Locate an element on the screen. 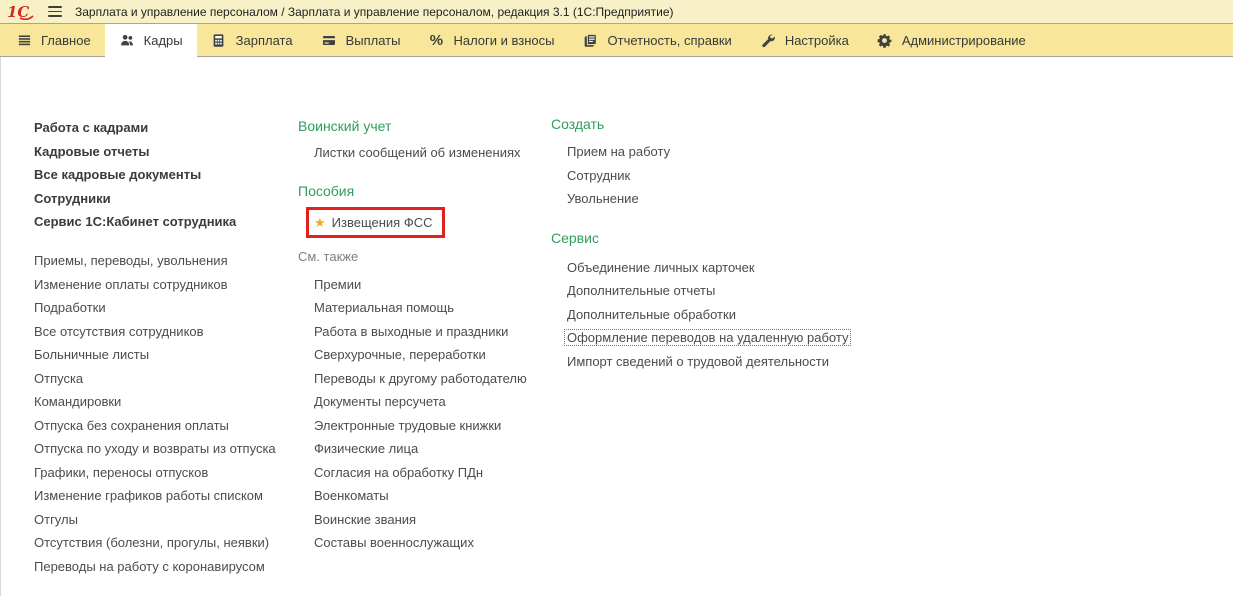 Image resolution: width=1233 pixels, height=596 pixels. create-group: Прием на работу Сотрудник Увольнение is located at coordinates (721, 175).